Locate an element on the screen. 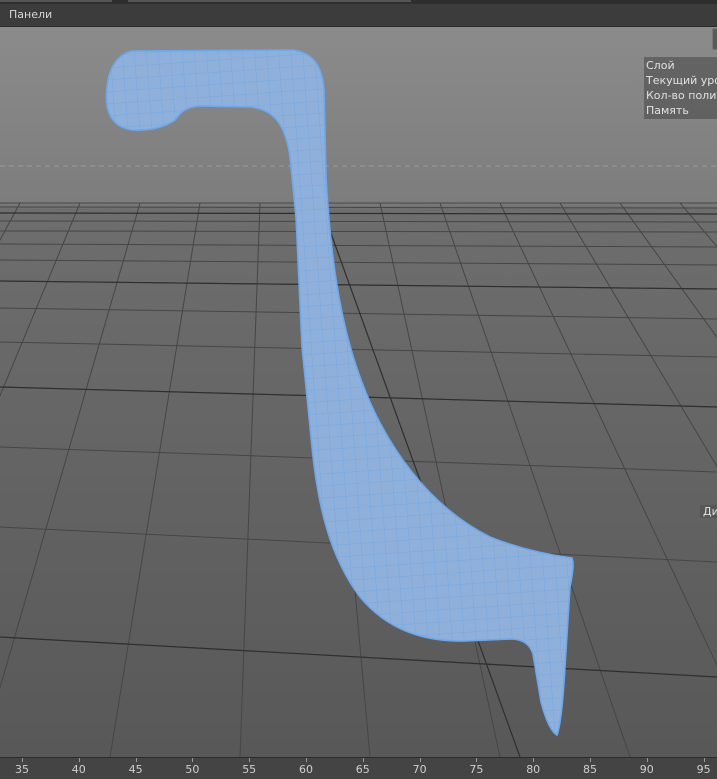 The width and height of the screenshot is (717, 779). timeline-ruler: 35 40 45 50 55 60 65 70 75 80 85 90 95 is located at coordinates (358, 768).